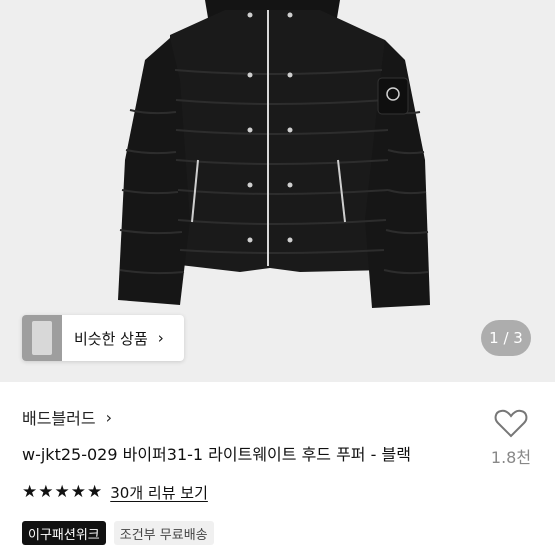 The height and width of the screenshot is (555, 555). I want to click on star-rating: ★ ★ ★ ★ ★, so click(62, 492).